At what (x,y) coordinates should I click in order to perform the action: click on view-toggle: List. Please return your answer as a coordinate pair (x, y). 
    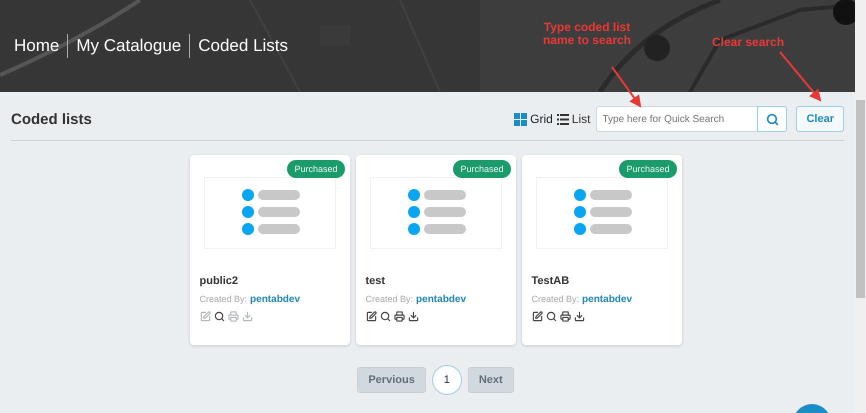
    Looking at the image, I should click on (573, 119).